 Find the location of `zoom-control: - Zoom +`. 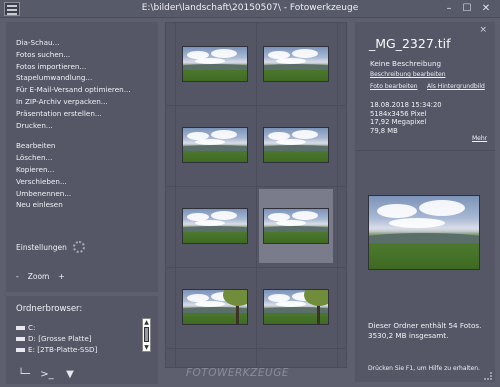

zoom-control: - Zoom + is located at coordinates (45, 276).